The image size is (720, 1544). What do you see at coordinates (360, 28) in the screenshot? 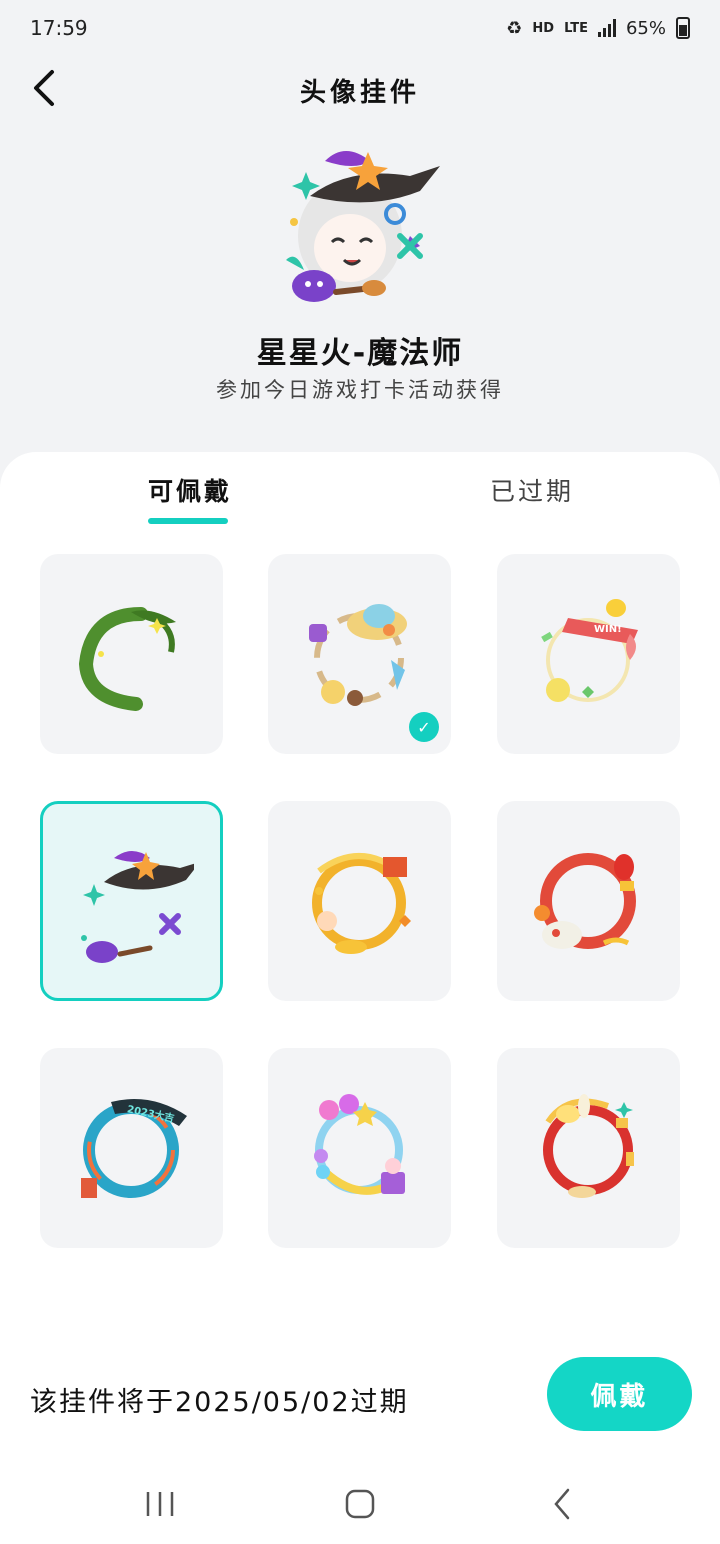
I see `status-bar: 17:59 ♻ HD LTE 65%` at bounding box center [360, 28].